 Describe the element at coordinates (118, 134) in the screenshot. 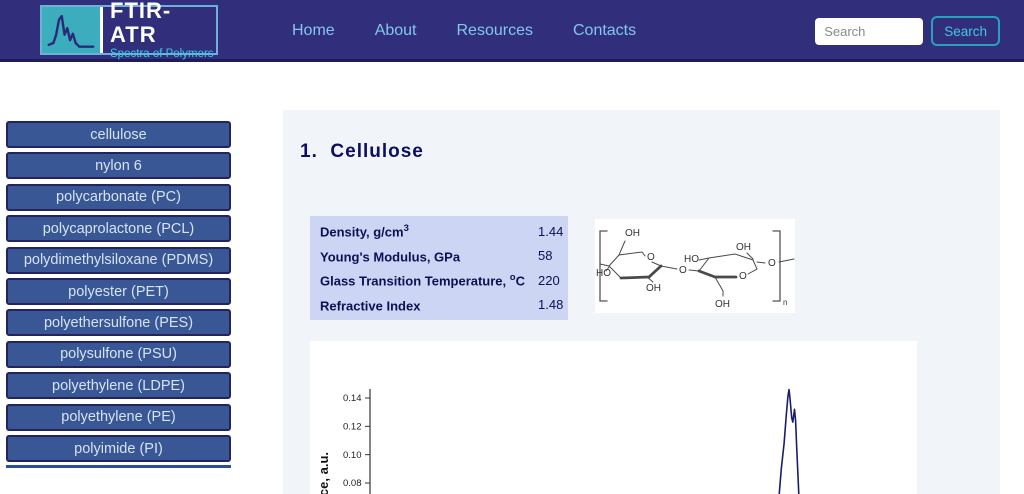

I see `sidebar-item-cellulose: cellulose` at that location.